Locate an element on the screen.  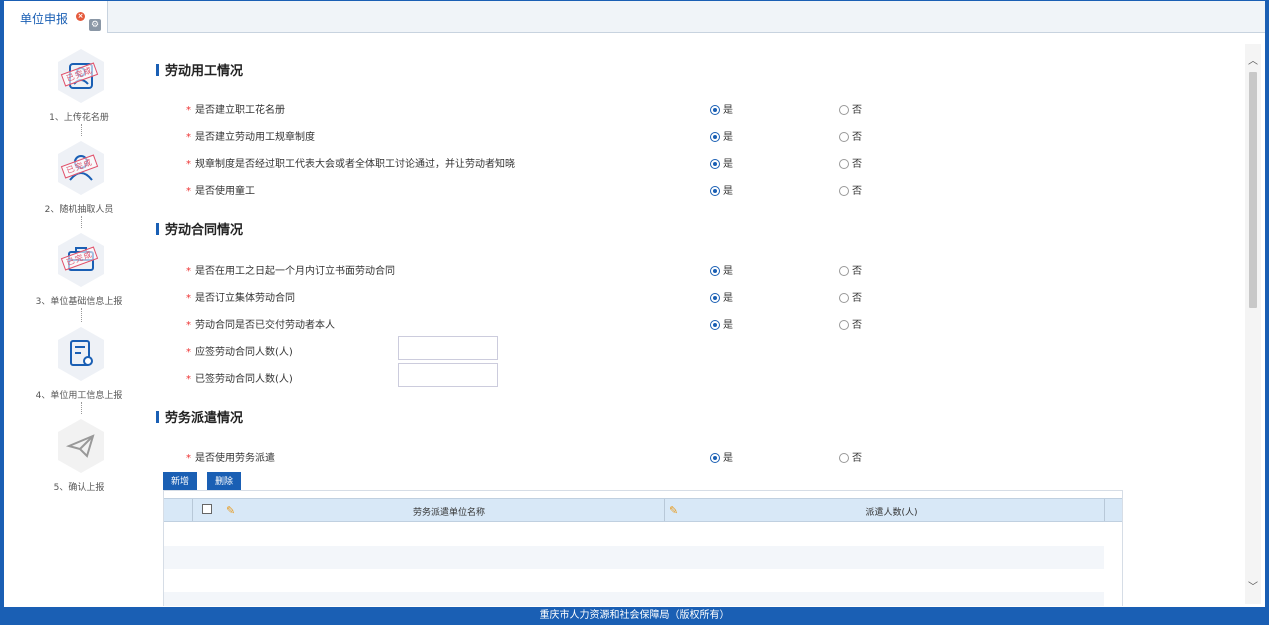
question-rules: * 是否建立劳动用工规章制度 is located at coordinates (250, 137).